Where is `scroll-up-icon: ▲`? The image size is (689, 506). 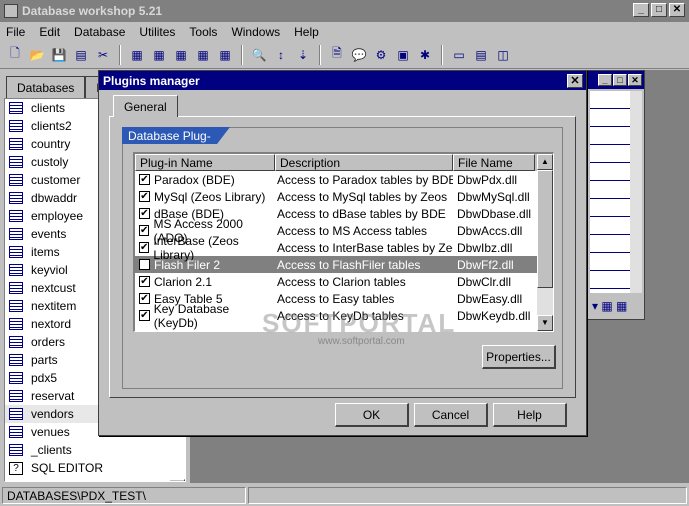 scroll-up-icon: ▲ is located at coordinates (545, 162).